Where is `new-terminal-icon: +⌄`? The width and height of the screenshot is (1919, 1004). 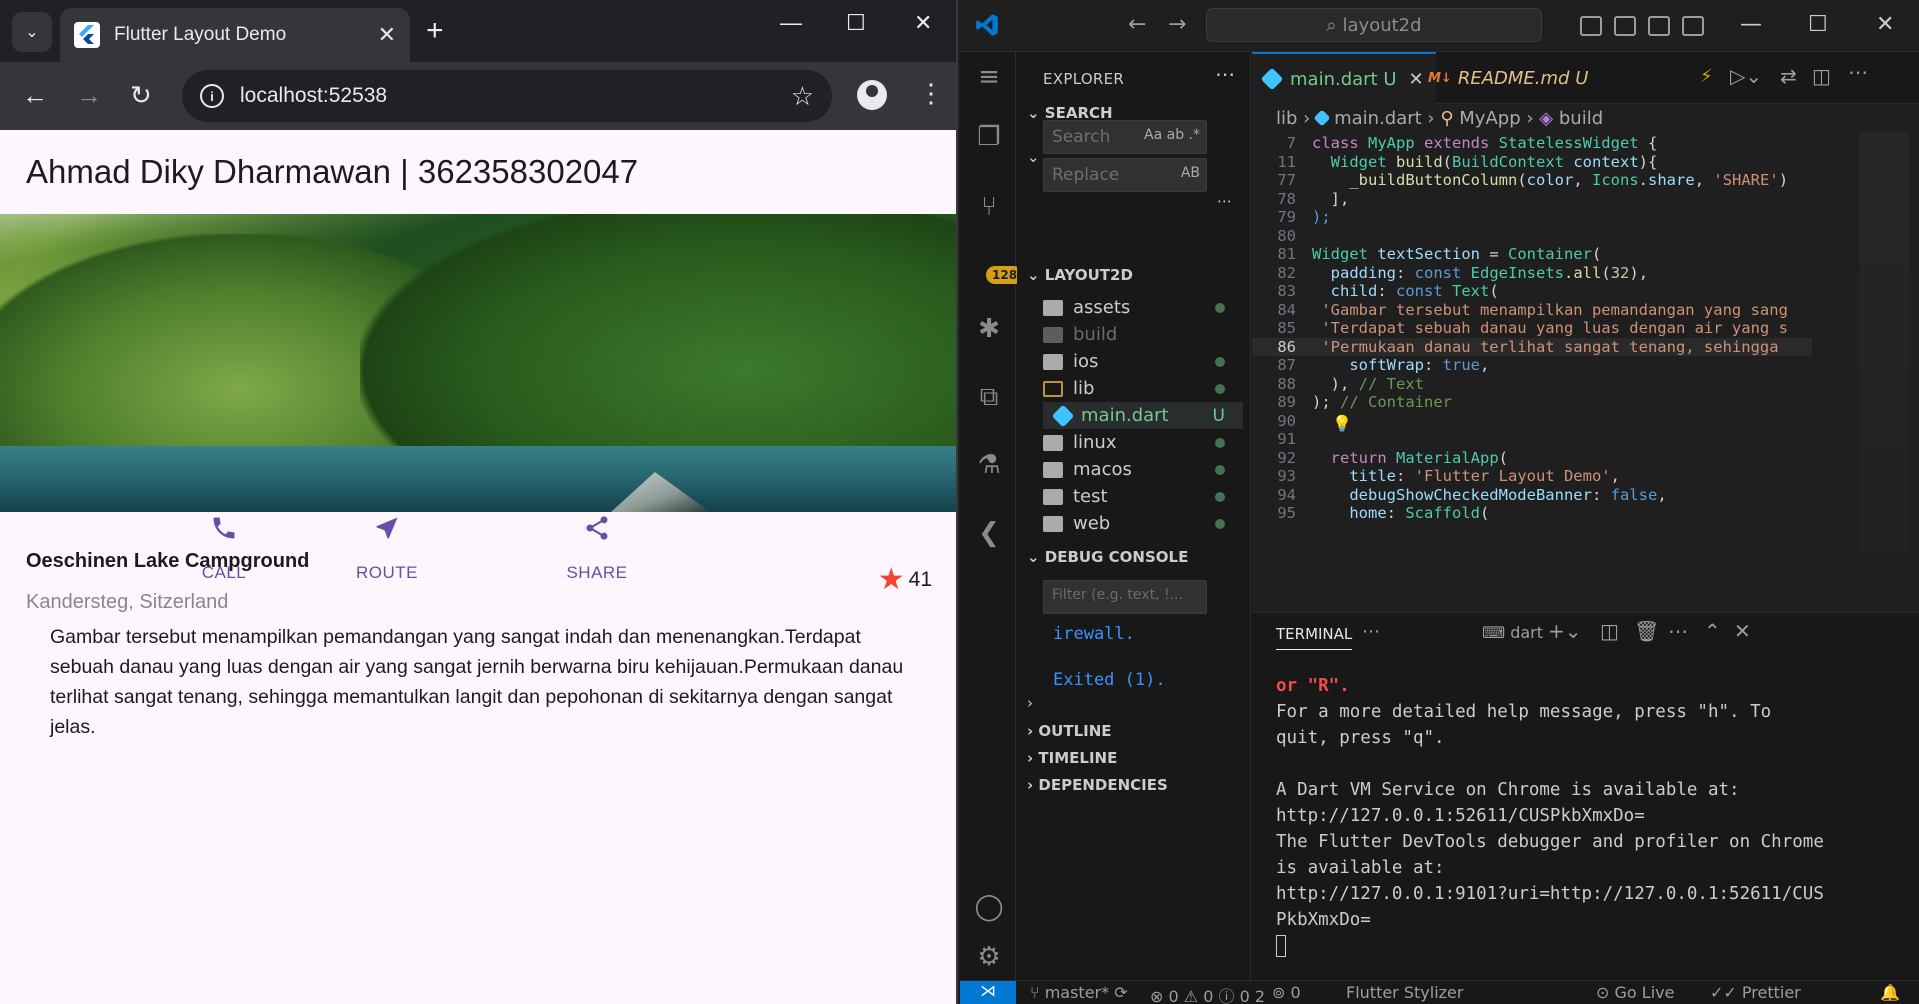 new-terminal-icon: +⌄ is located at coordinates (1565, 631).